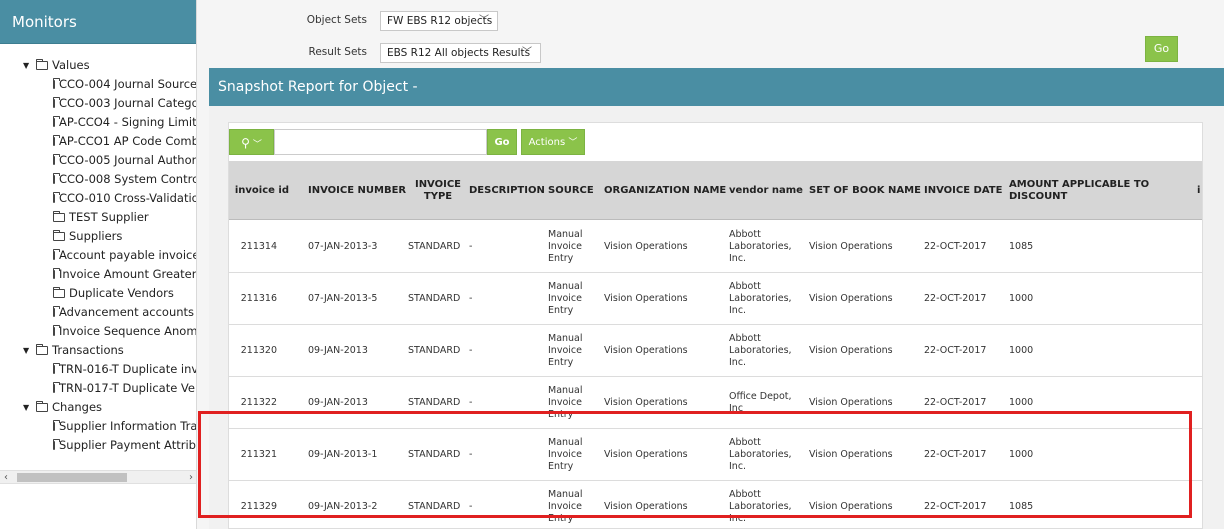 Image resolution: width=1224 pixels, height=529 pixels. Describe the element at coordinates (127, 445) in the screenshot. I see `tree-item-label: Supplier Payment Attributes` at that location.